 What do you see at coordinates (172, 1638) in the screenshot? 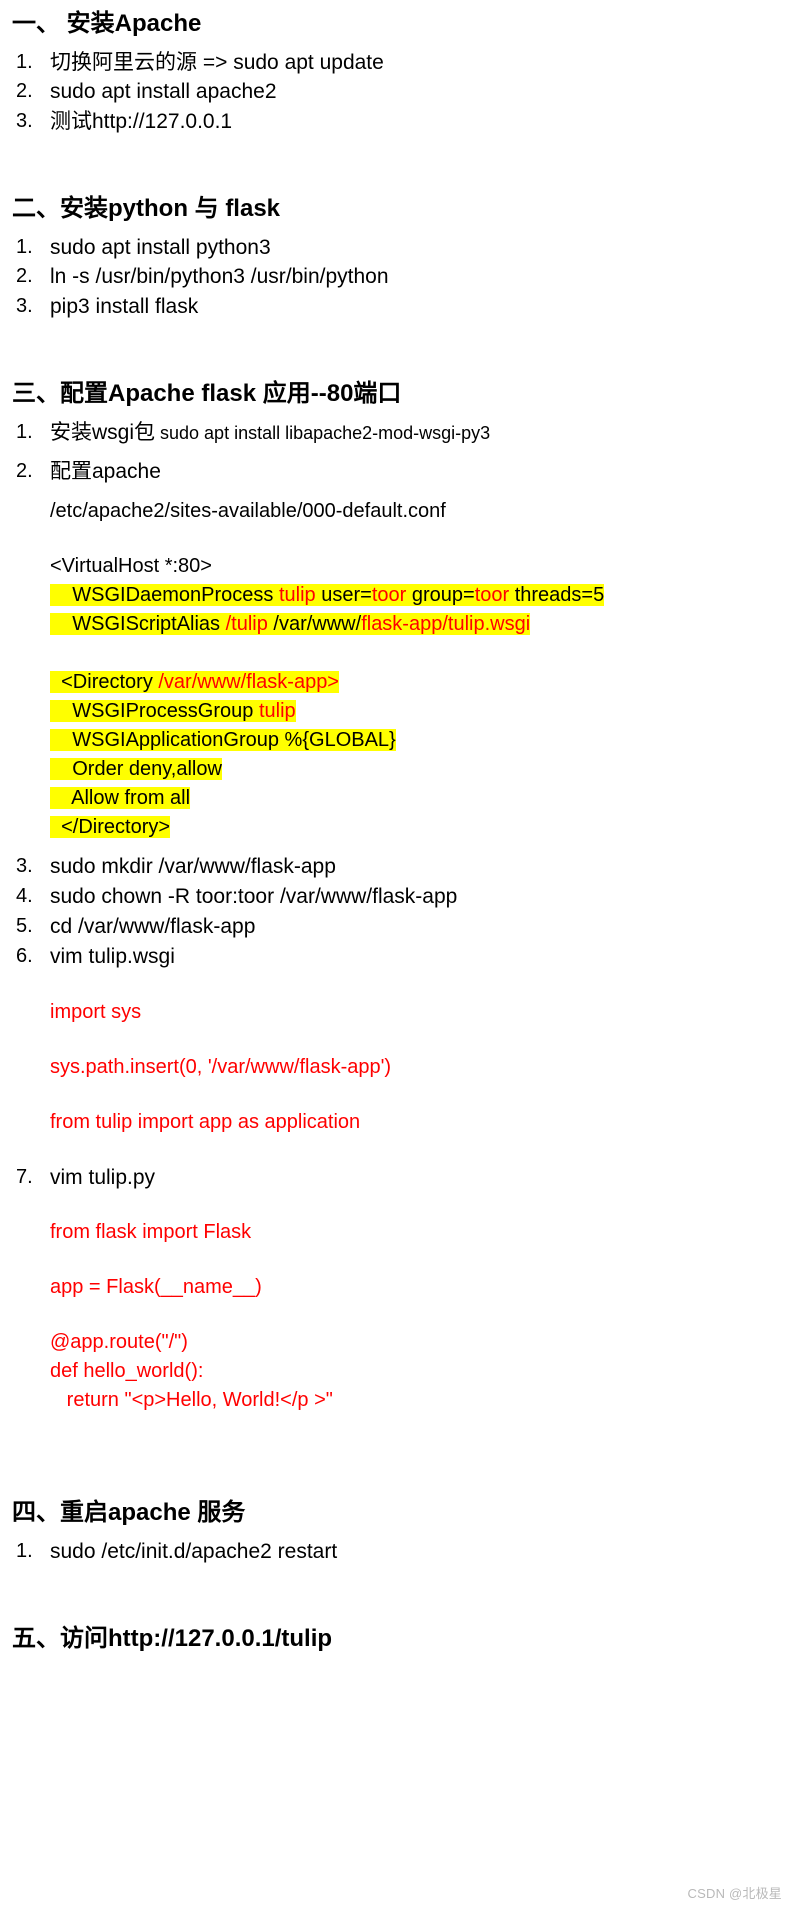
I see `section-title: 五、访问http://127.0.0.1/tulip` at bounding box center [172, 1638].